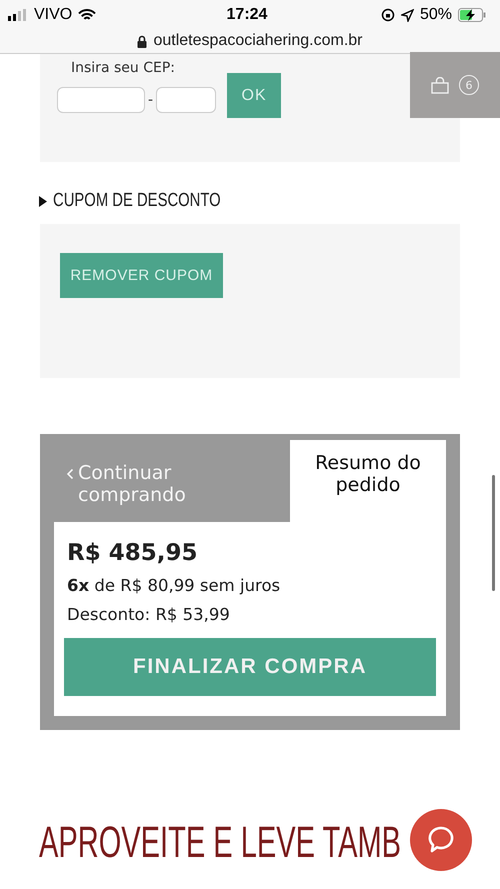  I want to click on battery-charging-icon, so click(472, 15).